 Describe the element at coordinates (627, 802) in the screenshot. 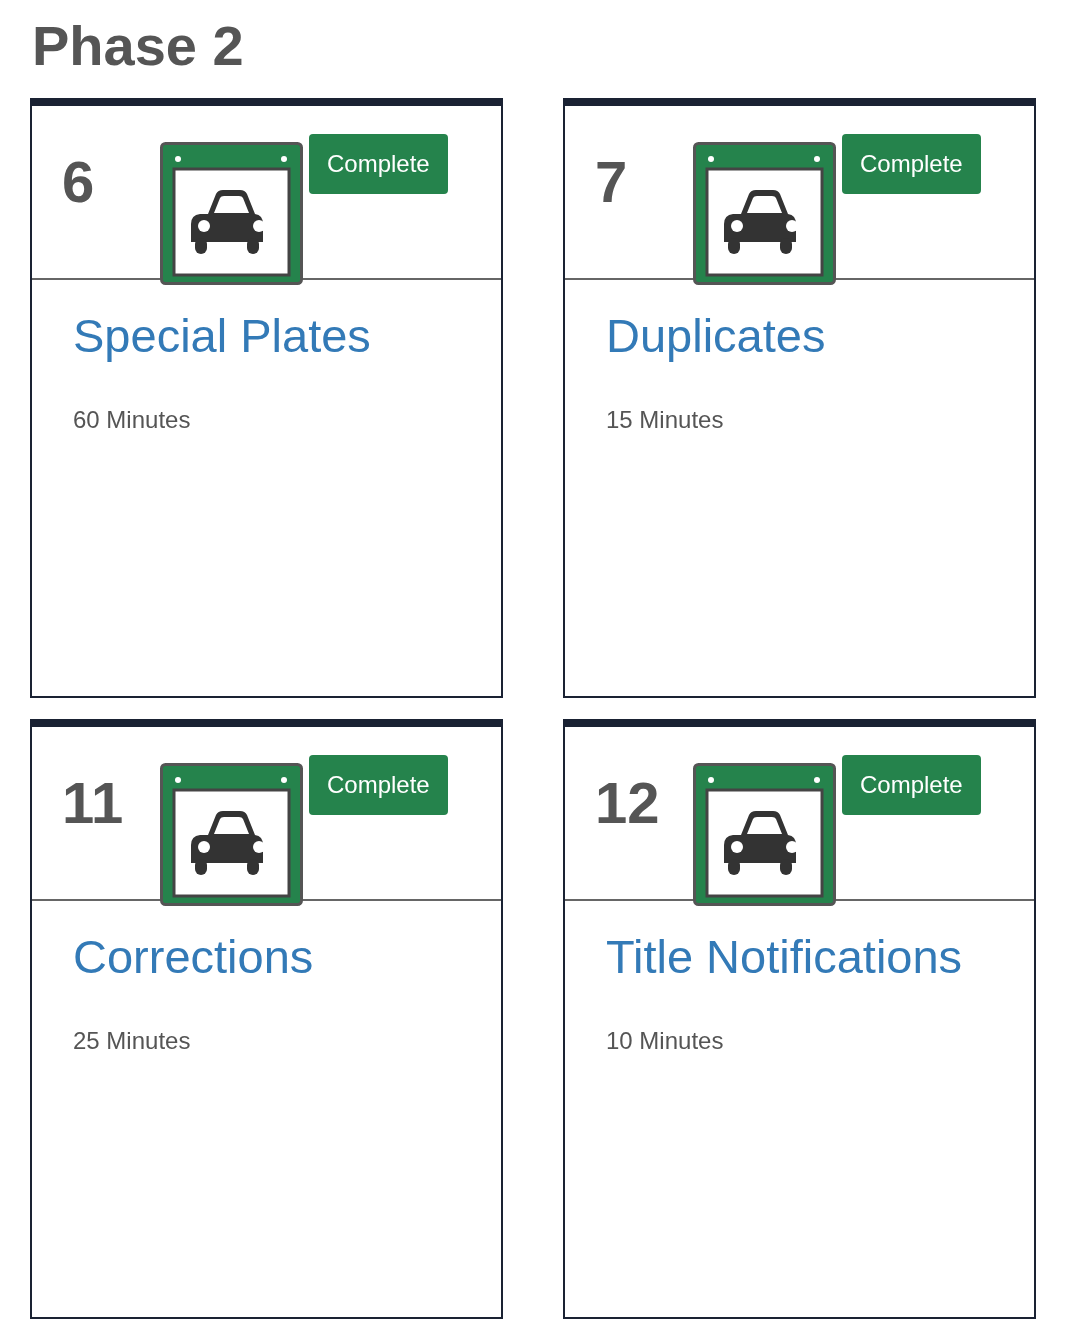

I see `task-number: 12` at that location.